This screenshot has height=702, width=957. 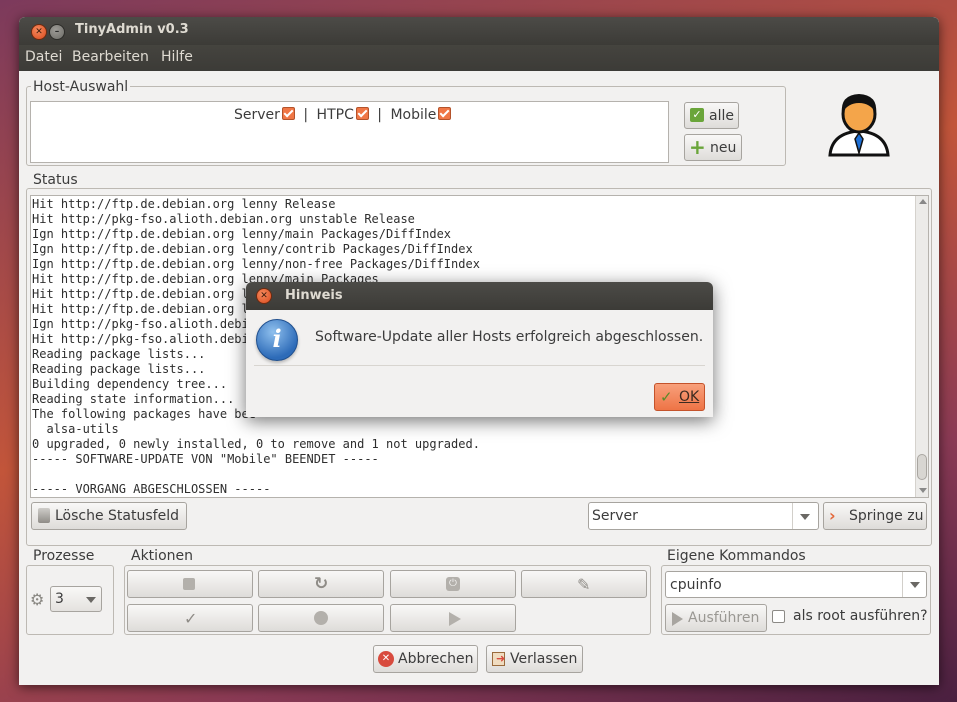 What do you see at coordinates (288, 113) in the screenshot?
I see `checkbox-server` at bounding box center [288, 113].